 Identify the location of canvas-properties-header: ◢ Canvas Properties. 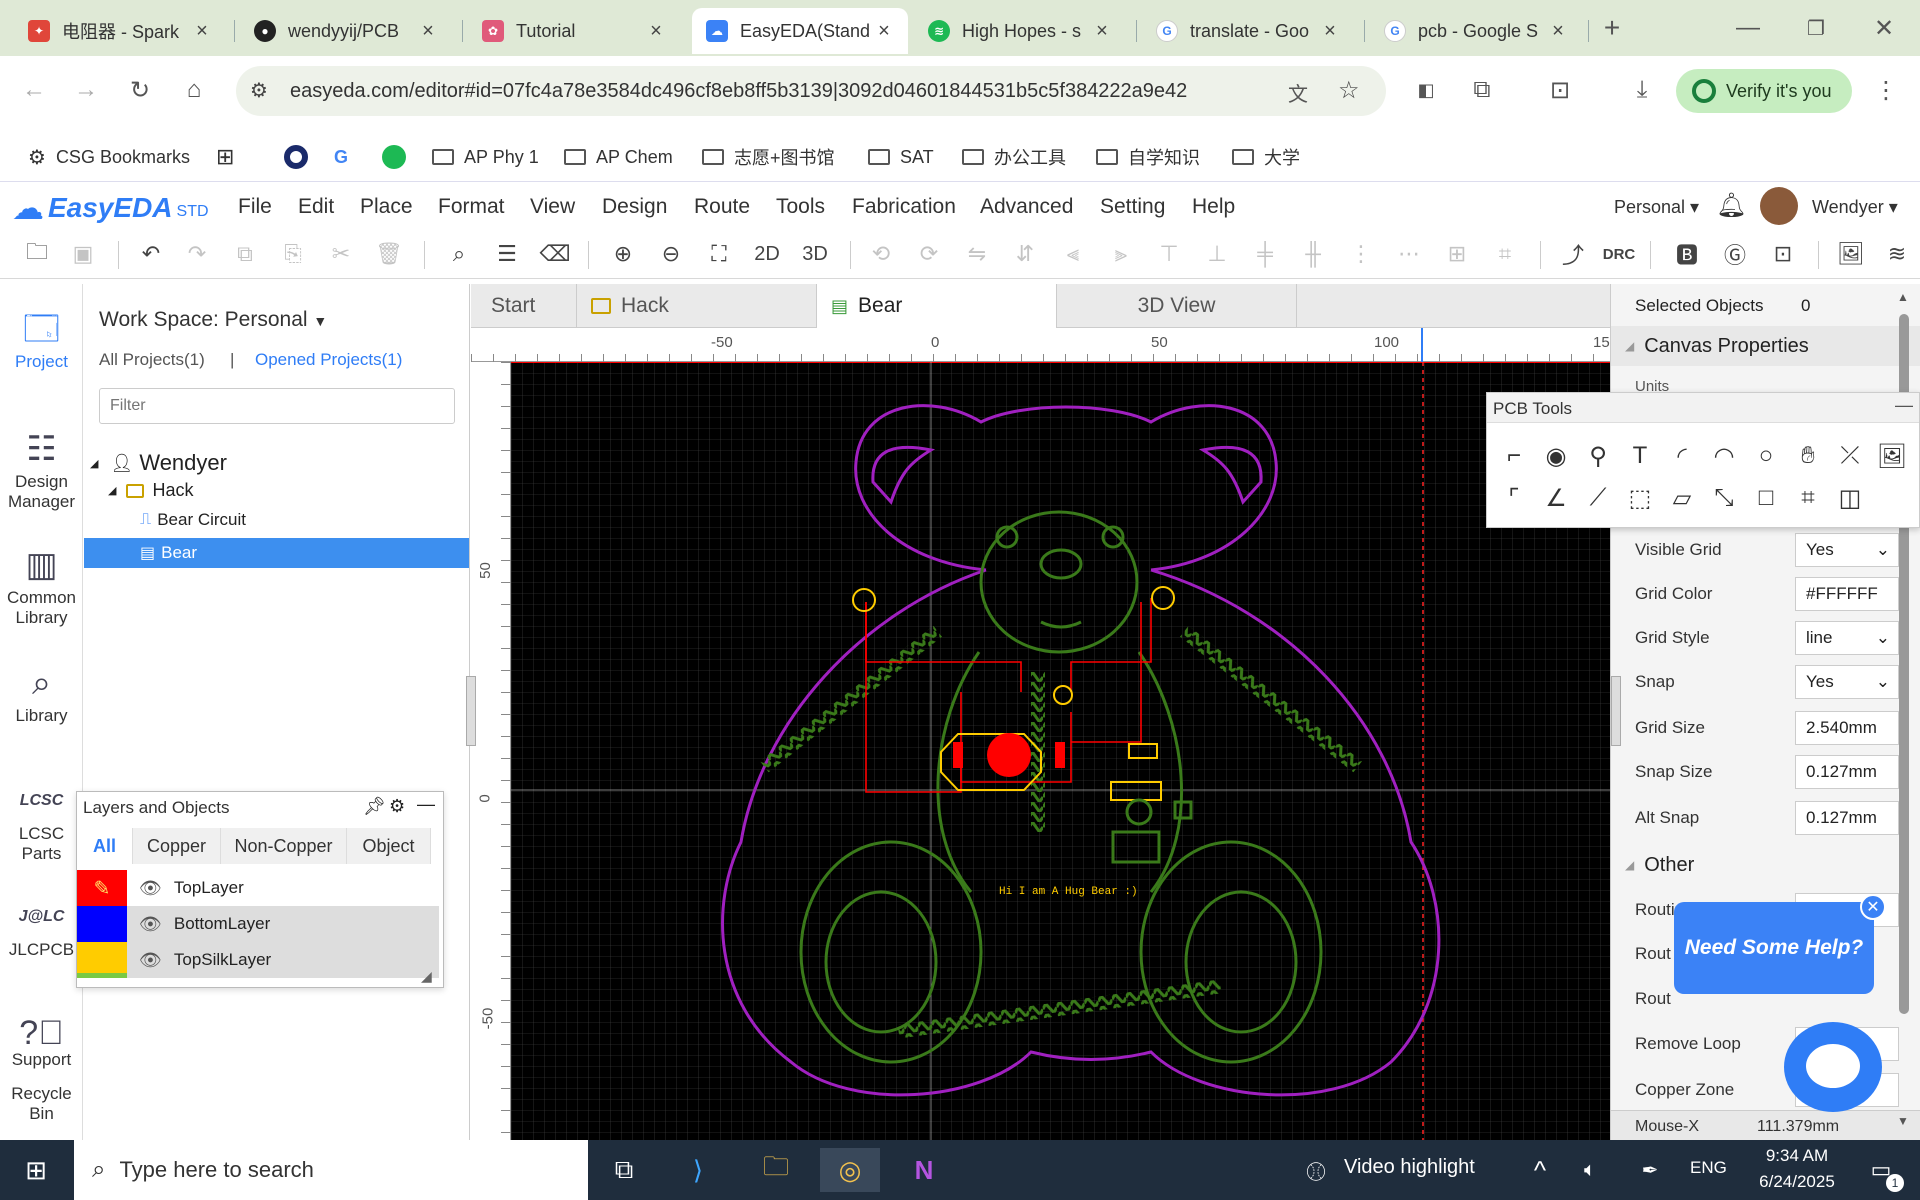
(1765, 346).